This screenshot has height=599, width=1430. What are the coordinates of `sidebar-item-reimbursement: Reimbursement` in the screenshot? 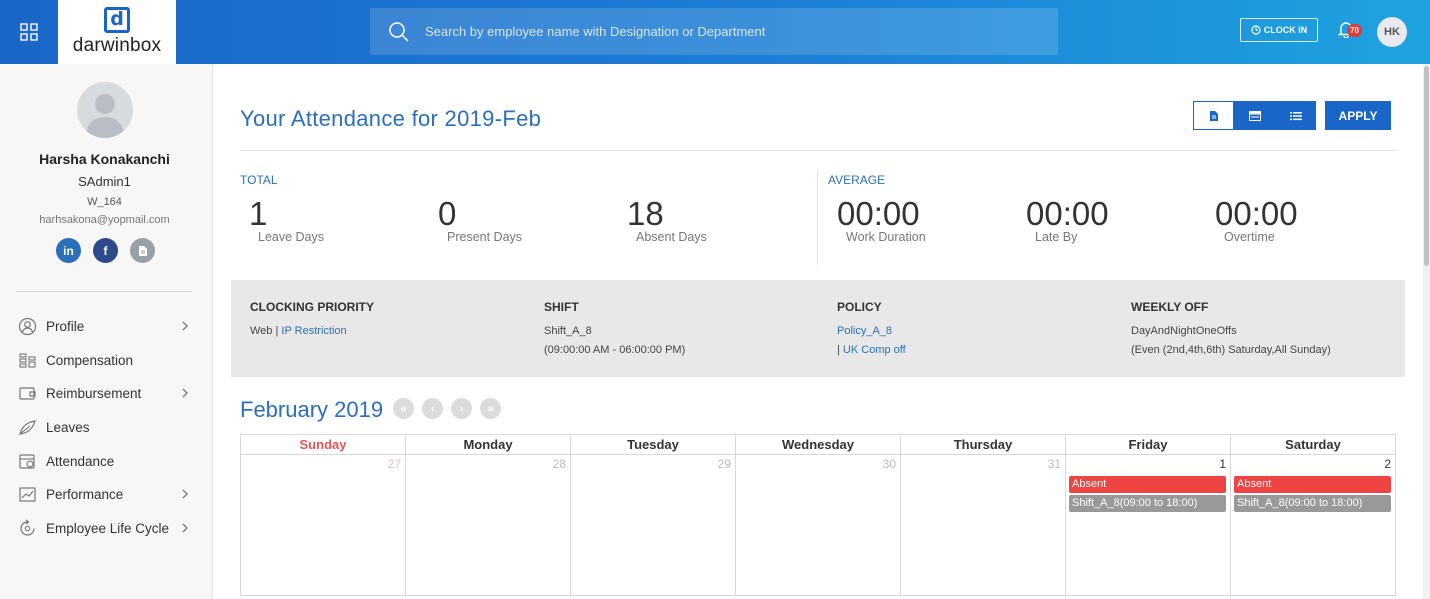 It's located at (104, 394).